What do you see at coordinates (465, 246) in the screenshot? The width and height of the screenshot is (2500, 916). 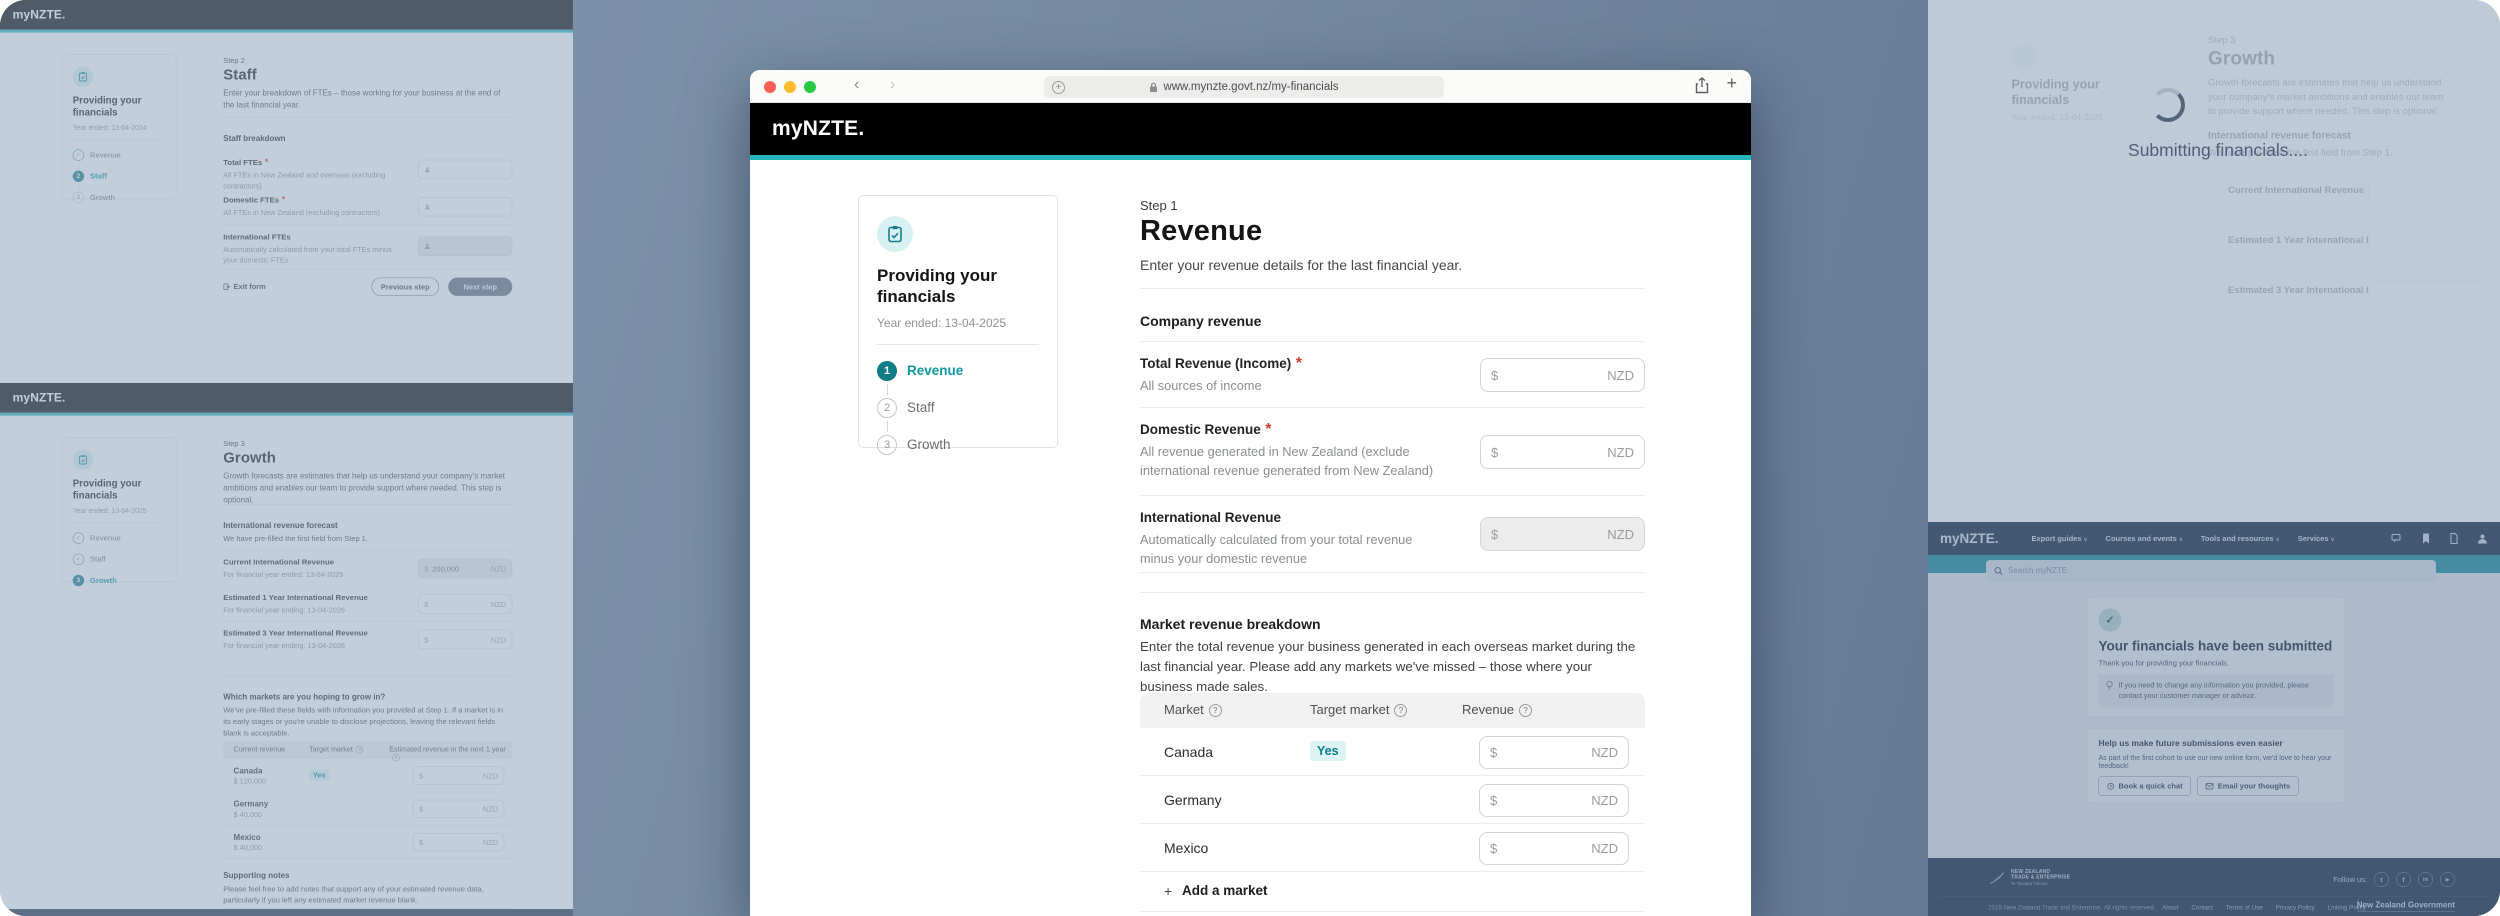 I see `international-ftes-input` at bounding box center [465, 246].